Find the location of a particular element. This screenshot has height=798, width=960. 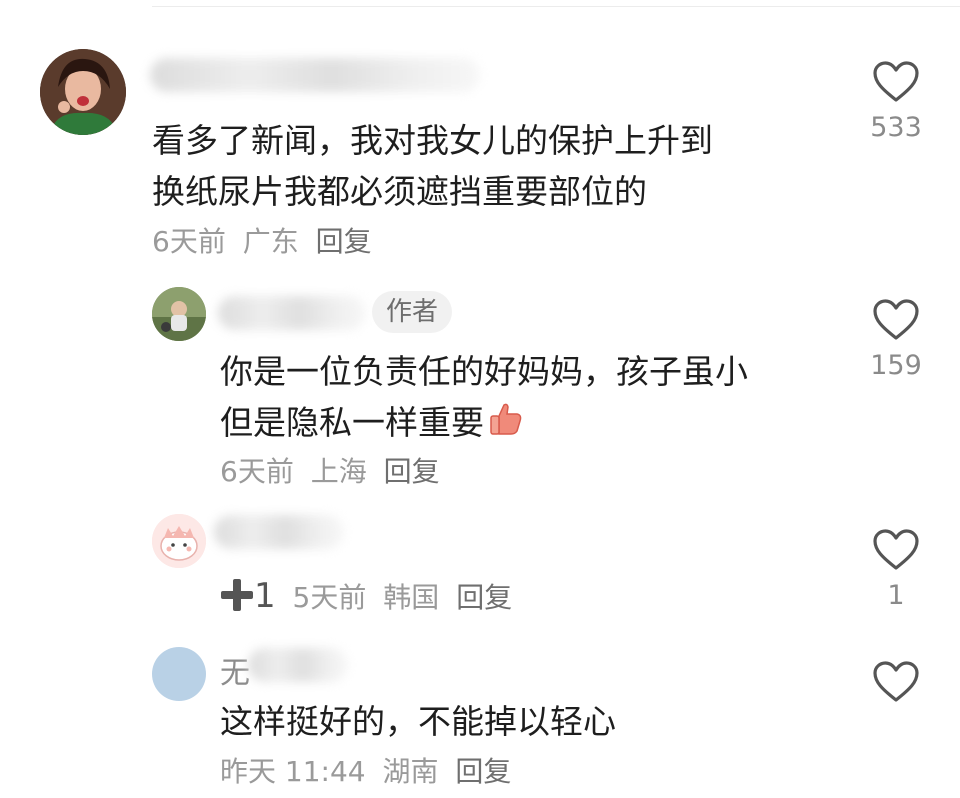

comment-text: 这样挺好的，不能掉以轻心 is located at coordinates (418, 721).